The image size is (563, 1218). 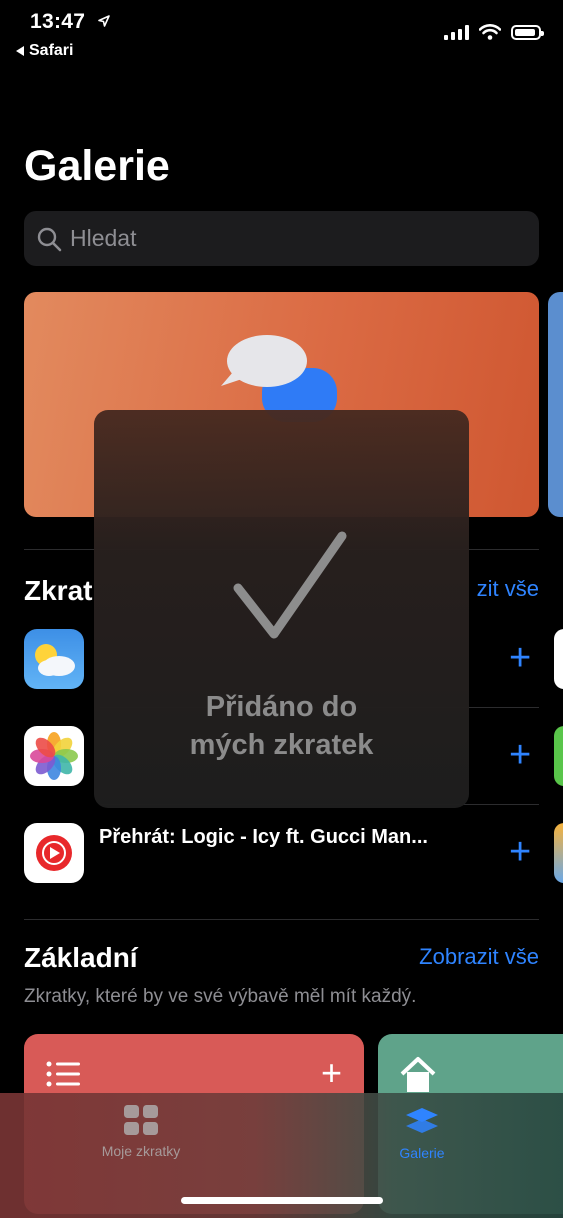 What do you see at coordinates (58, 21) in the screenshot?
I see `status-time: 13:47` at bounding box center [58, 21].